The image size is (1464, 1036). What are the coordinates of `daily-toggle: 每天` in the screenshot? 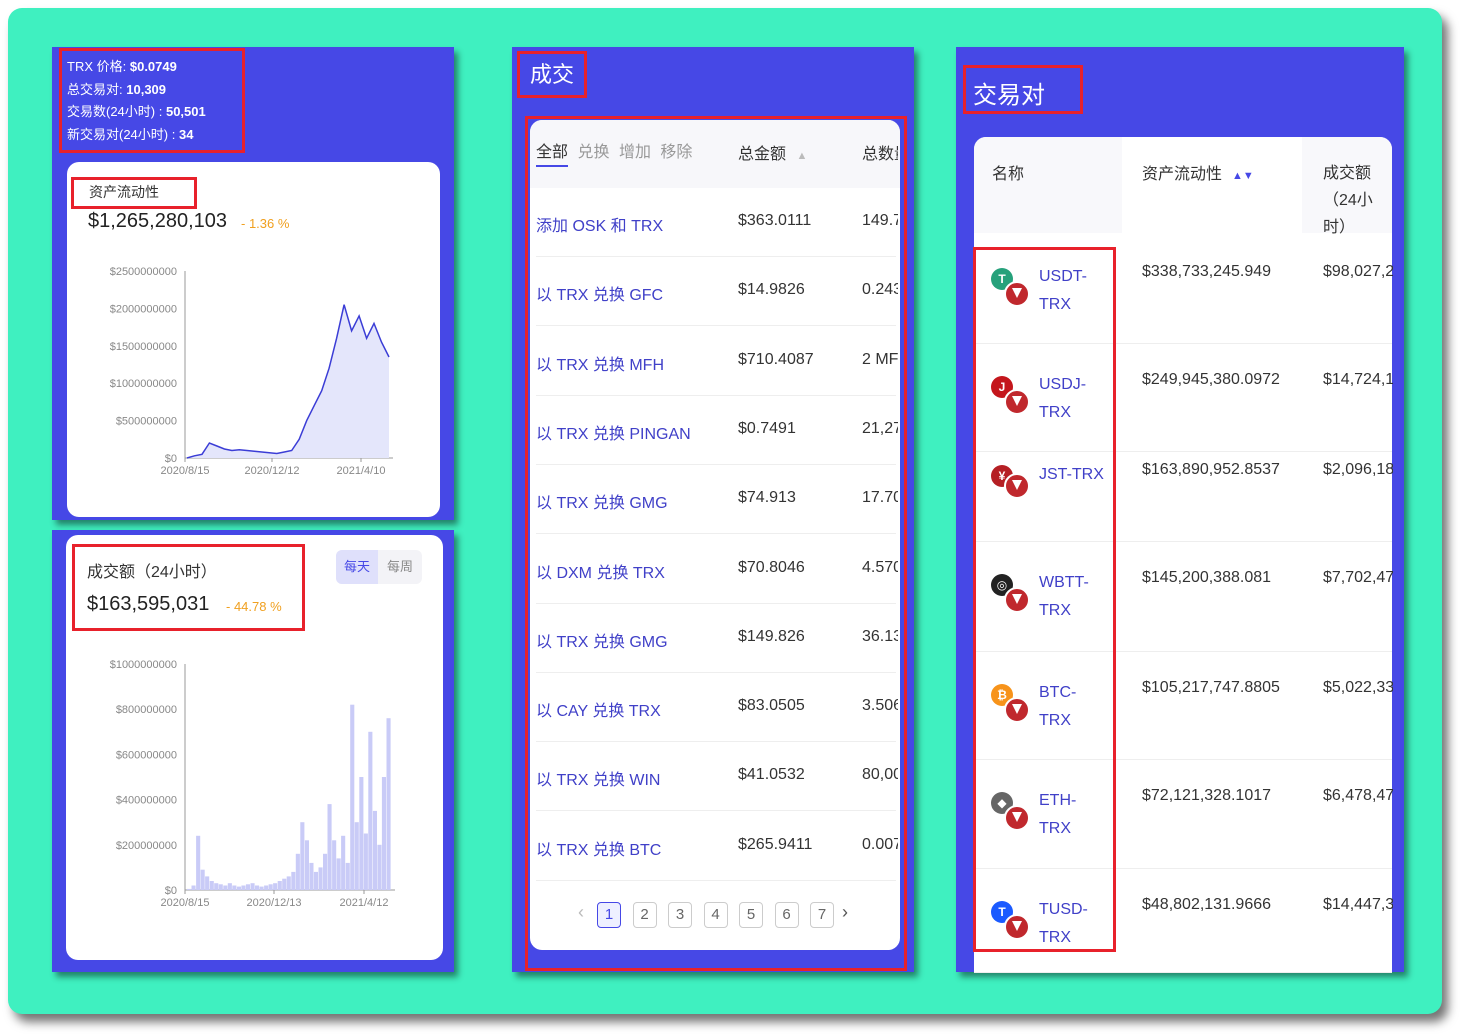 It's located at (357, 567).